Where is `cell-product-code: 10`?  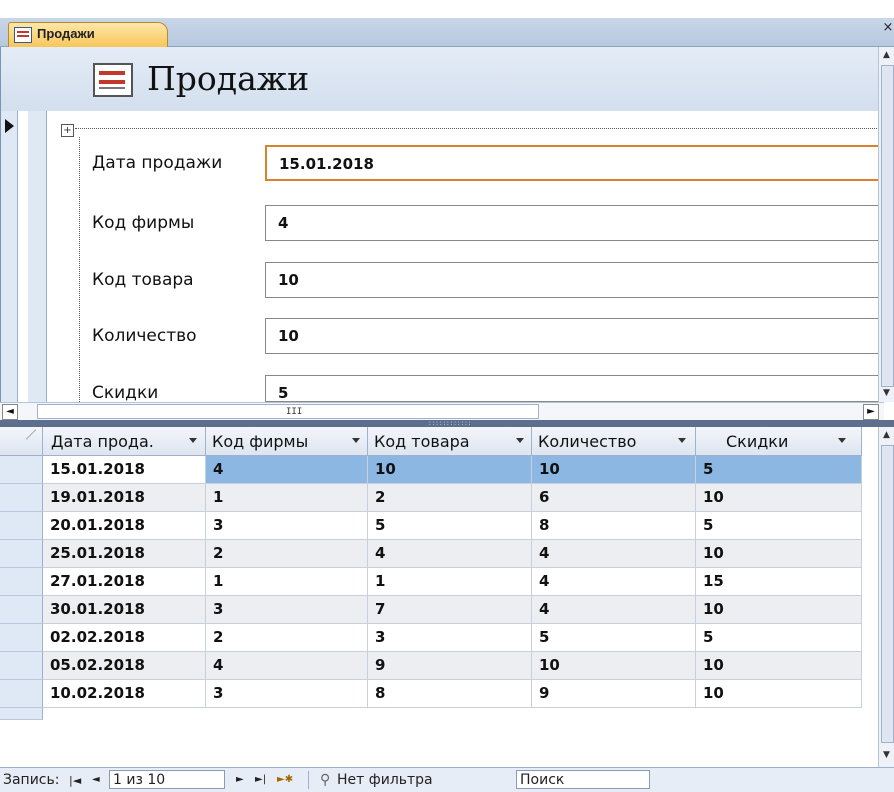 cell-product-code: 10 is located at coordinates (450, 470).